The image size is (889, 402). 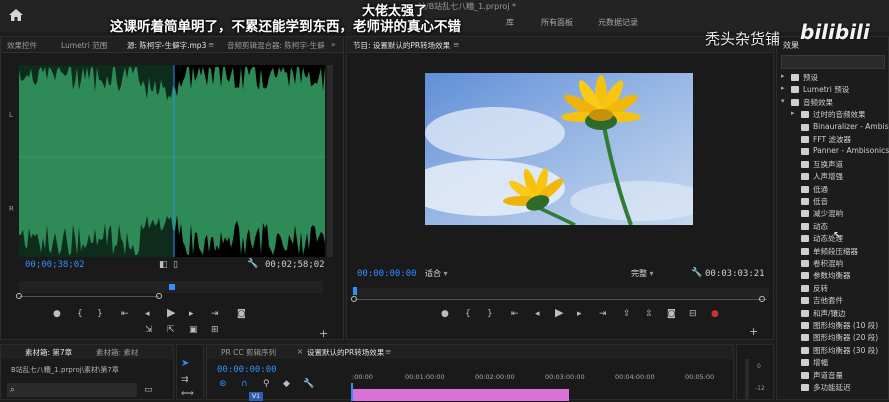 What do you see at coordinates (244, 384) in the screenshot?
I see `snap-icon: ∩` at bounding box center [244, 384].